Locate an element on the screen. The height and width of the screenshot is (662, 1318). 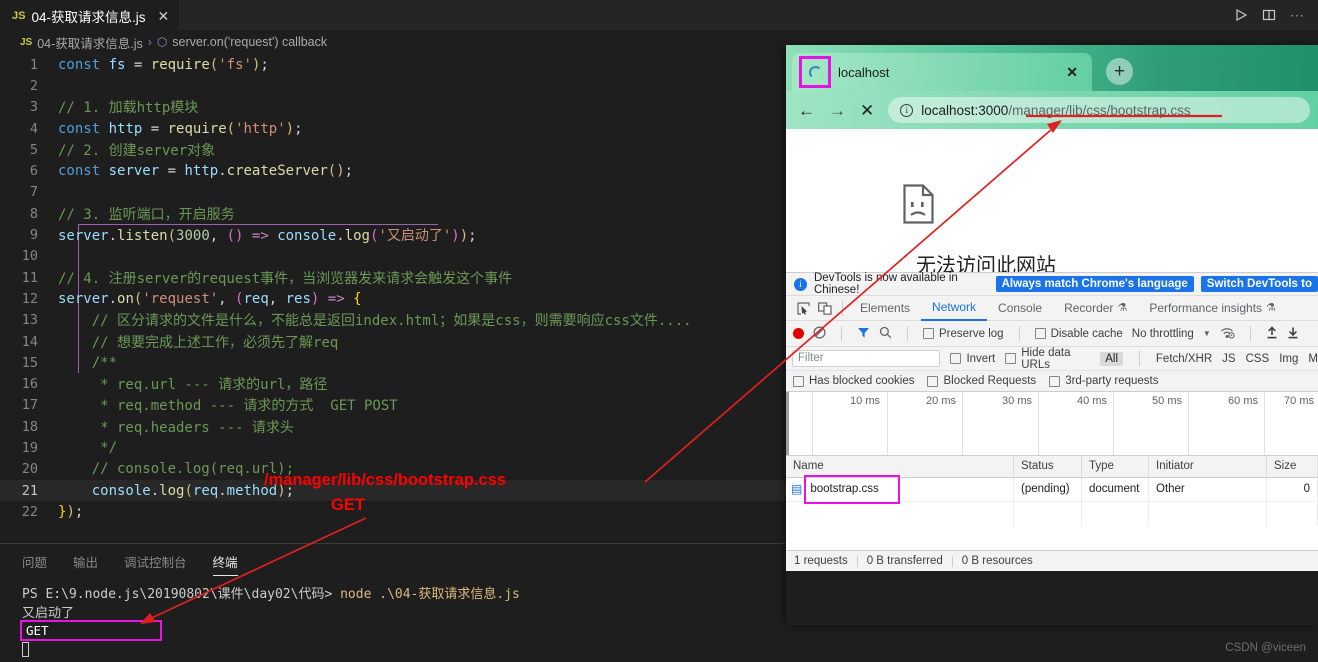
more-actions-icon: ⋯ is located at coordinates (1297, 15).